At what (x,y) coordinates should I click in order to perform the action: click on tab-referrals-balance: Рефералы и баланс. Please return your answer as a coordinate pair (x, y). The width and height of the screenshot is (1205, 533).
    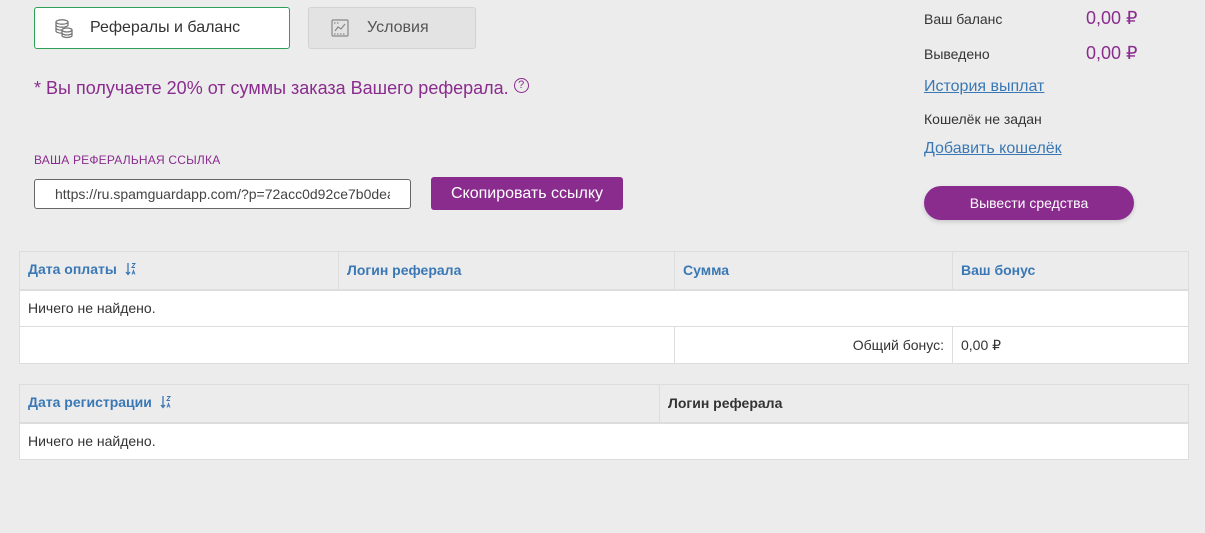
    Looking at the image, I should click on (162, 28).